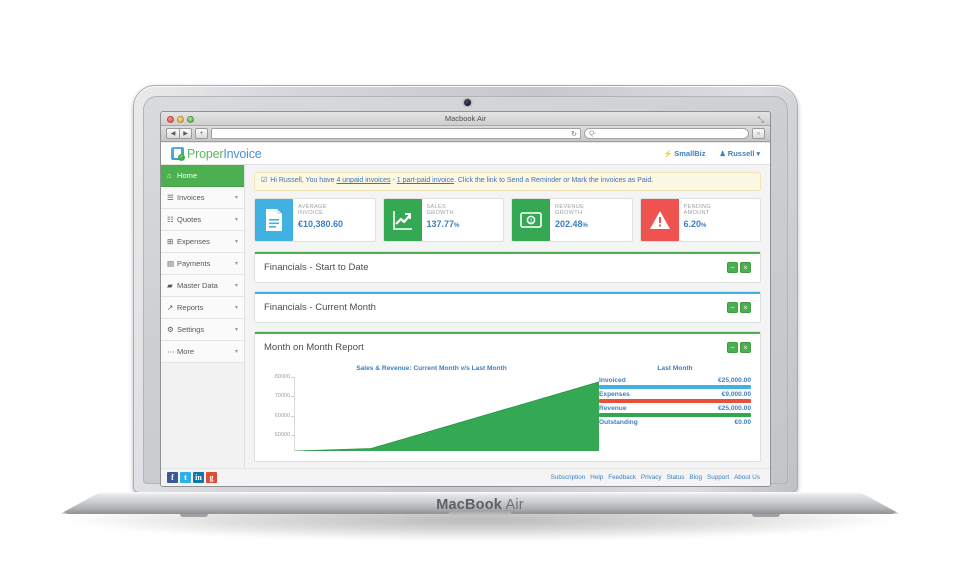  I want to click on part-paid-invoice-link: 1 part-paid invoice, so click(425, 180).